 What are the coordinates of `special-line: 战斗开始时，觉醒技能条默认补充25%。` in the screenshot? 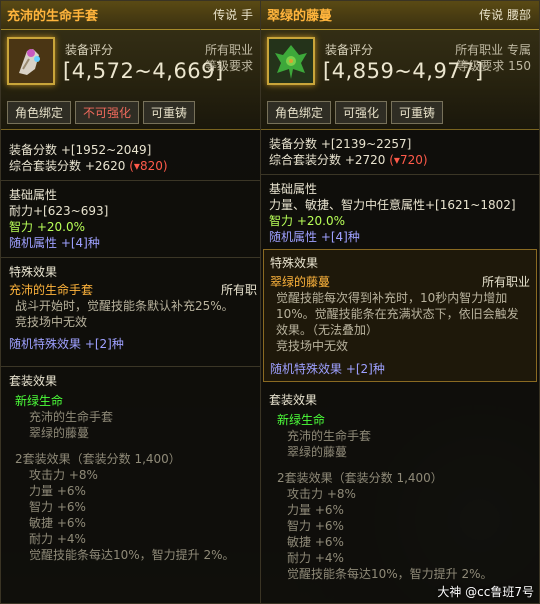 It's located at (124, 306).